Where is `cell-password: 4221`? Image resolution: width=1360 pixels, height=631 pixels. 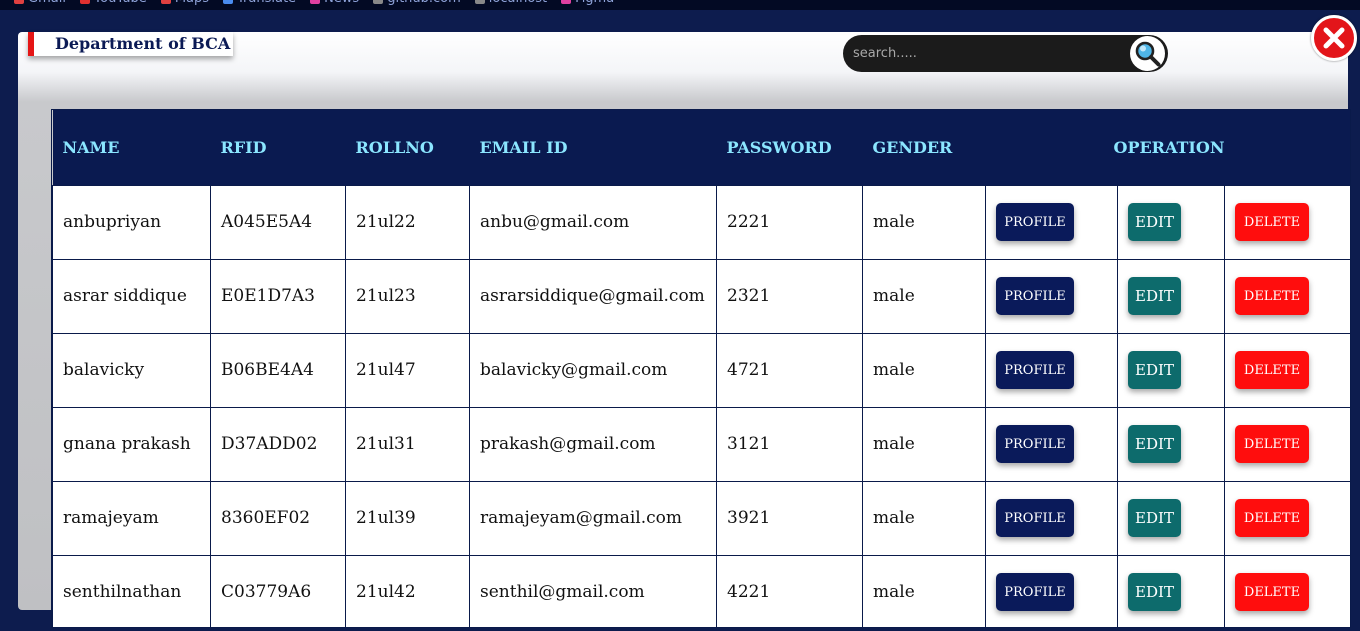
cell-password: 4221 is located at coordinates (789, 590).